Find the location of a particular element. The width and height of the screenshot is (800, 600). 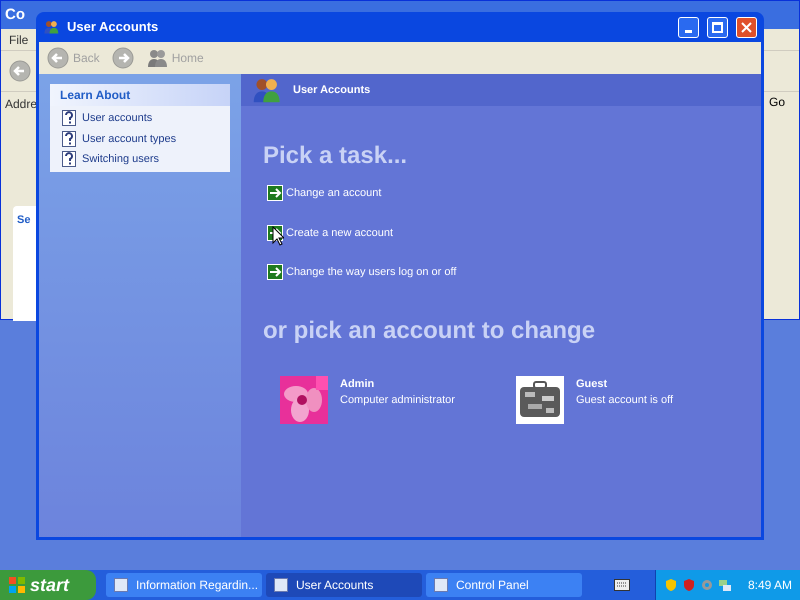

panel-heading: Learn About is located at coordinates (95, 95).